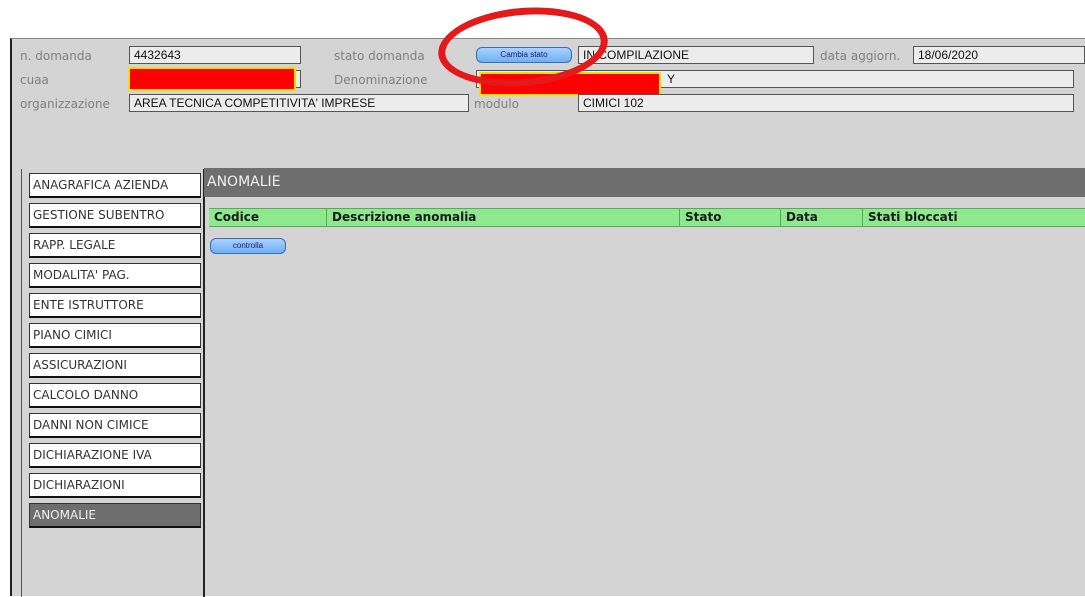 Image resolution: width=1085 pixels, height=597 pixels. Describe the element at coordinates (212, 79) in the screenshot. I see `redaction-box-cuaa` at that location.